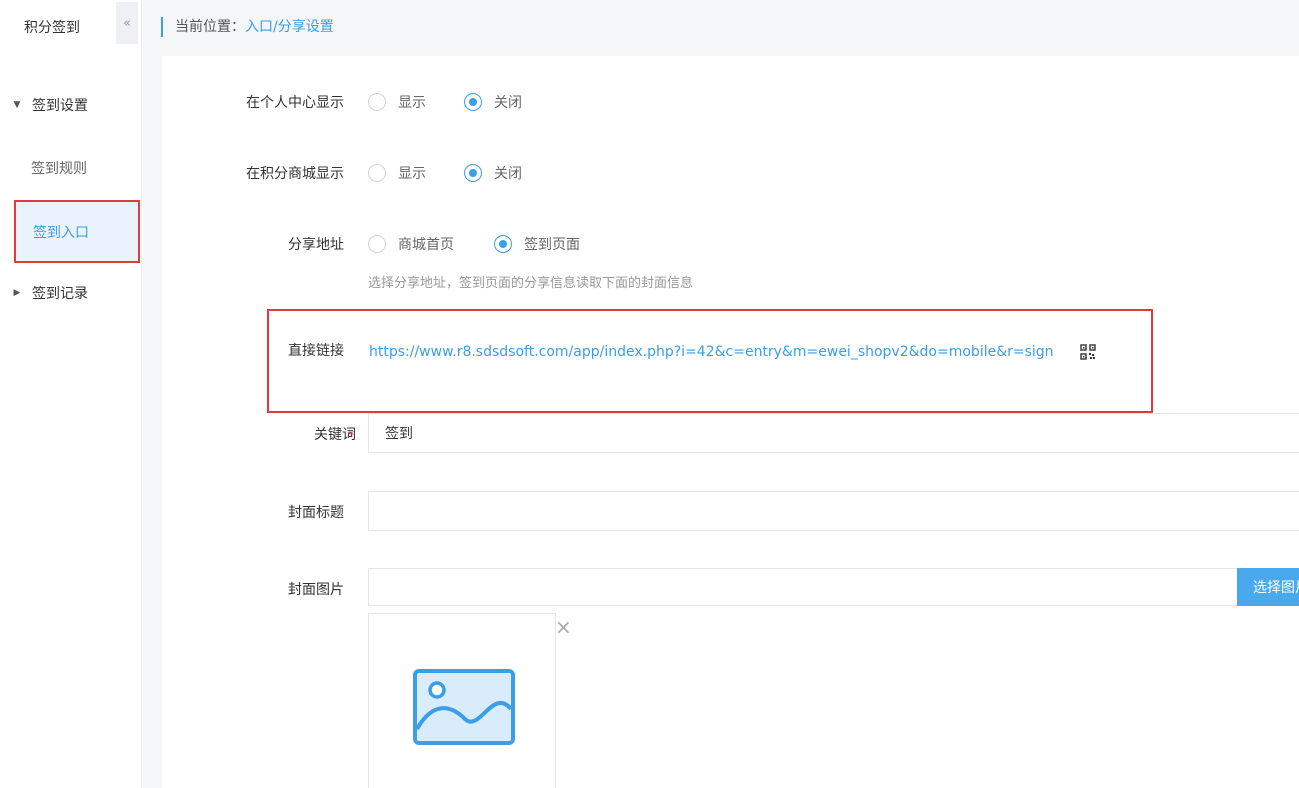 The image size is (1299, 788). I want to click on menu-group-signin-records: ▶ 签到记录, so click(71, 293).